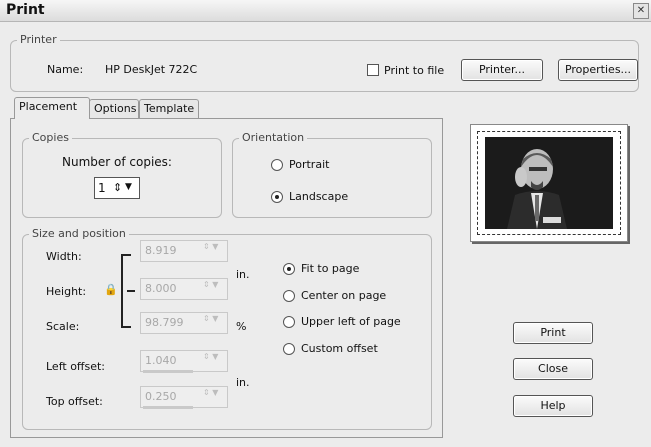 This screenshot has width=651, height=447. Describe the element at coordinates (553, 369) in the screenshot. I see `close-button: Close` at that location.